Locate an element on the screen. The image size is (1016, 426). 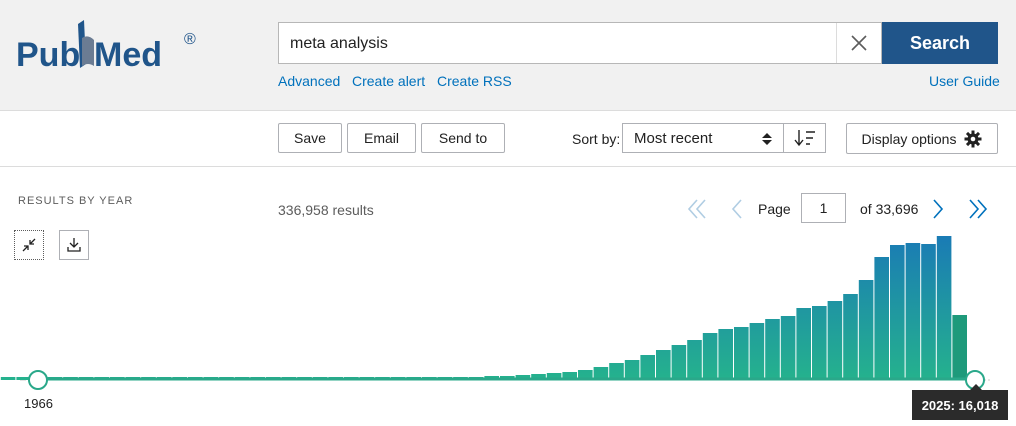
create-alert-link: Create alert is located at coordinates (388, 81).